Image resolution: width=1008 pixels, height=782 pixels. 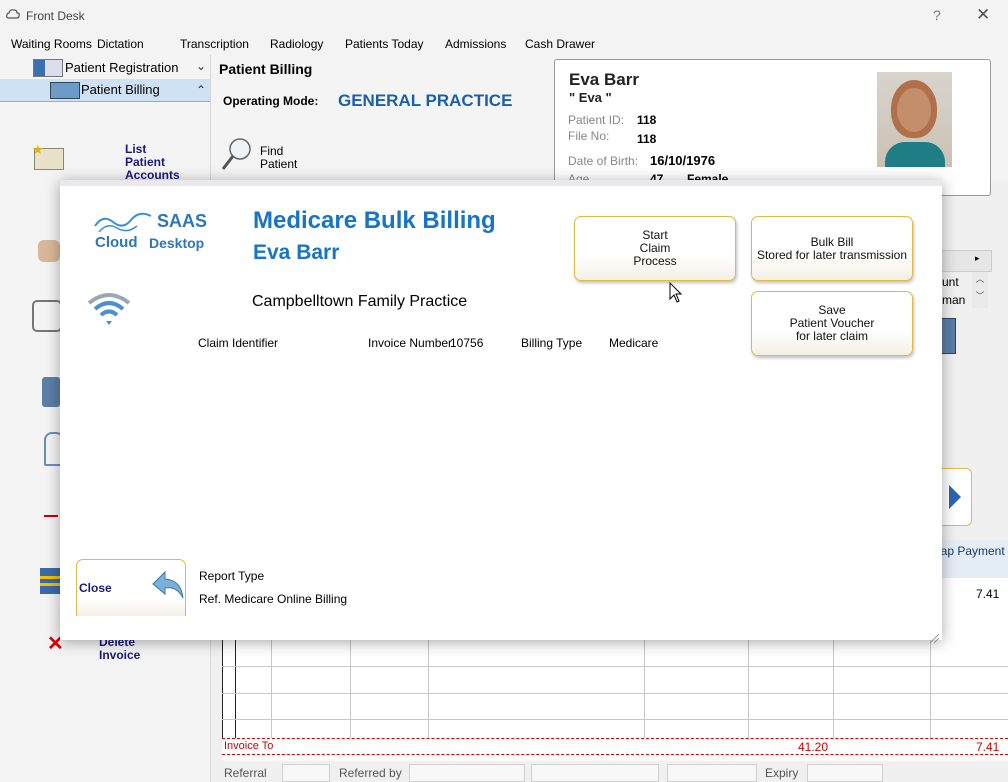 I want to click on column-header-fragment: man, so click(x=954, y=300).